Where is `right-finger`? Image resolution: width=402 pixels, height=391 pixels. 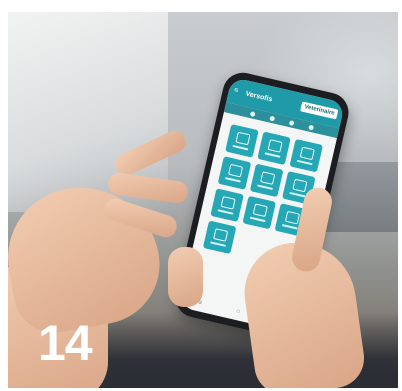
right-finger is located at coordinates (185, 277).